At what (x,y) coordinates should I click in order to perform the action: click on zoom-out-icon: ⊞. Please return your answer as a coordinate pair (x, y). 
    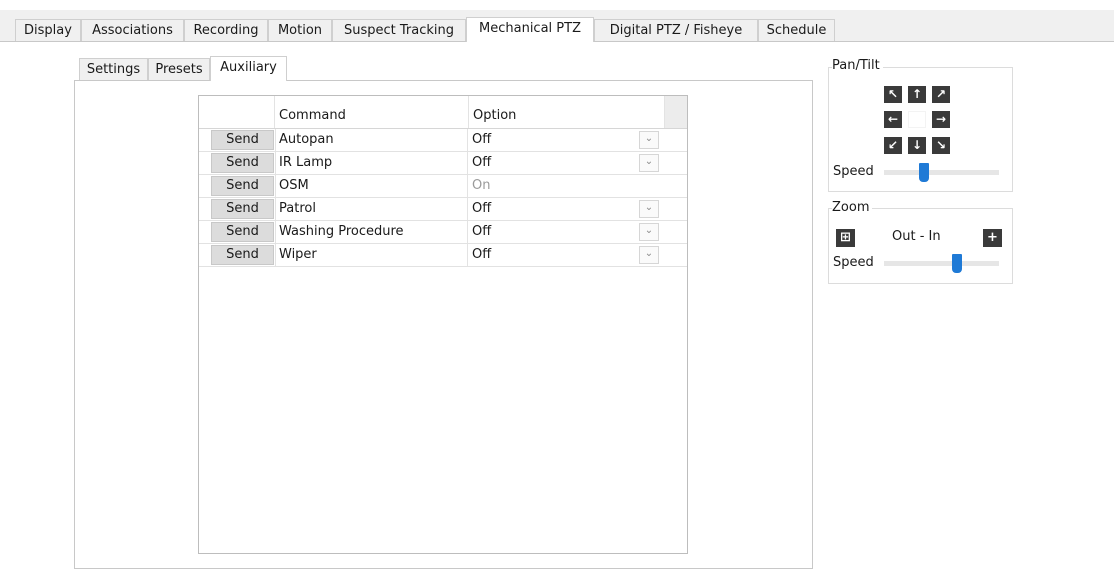
    Looking at the image, I should click on (845, 238).